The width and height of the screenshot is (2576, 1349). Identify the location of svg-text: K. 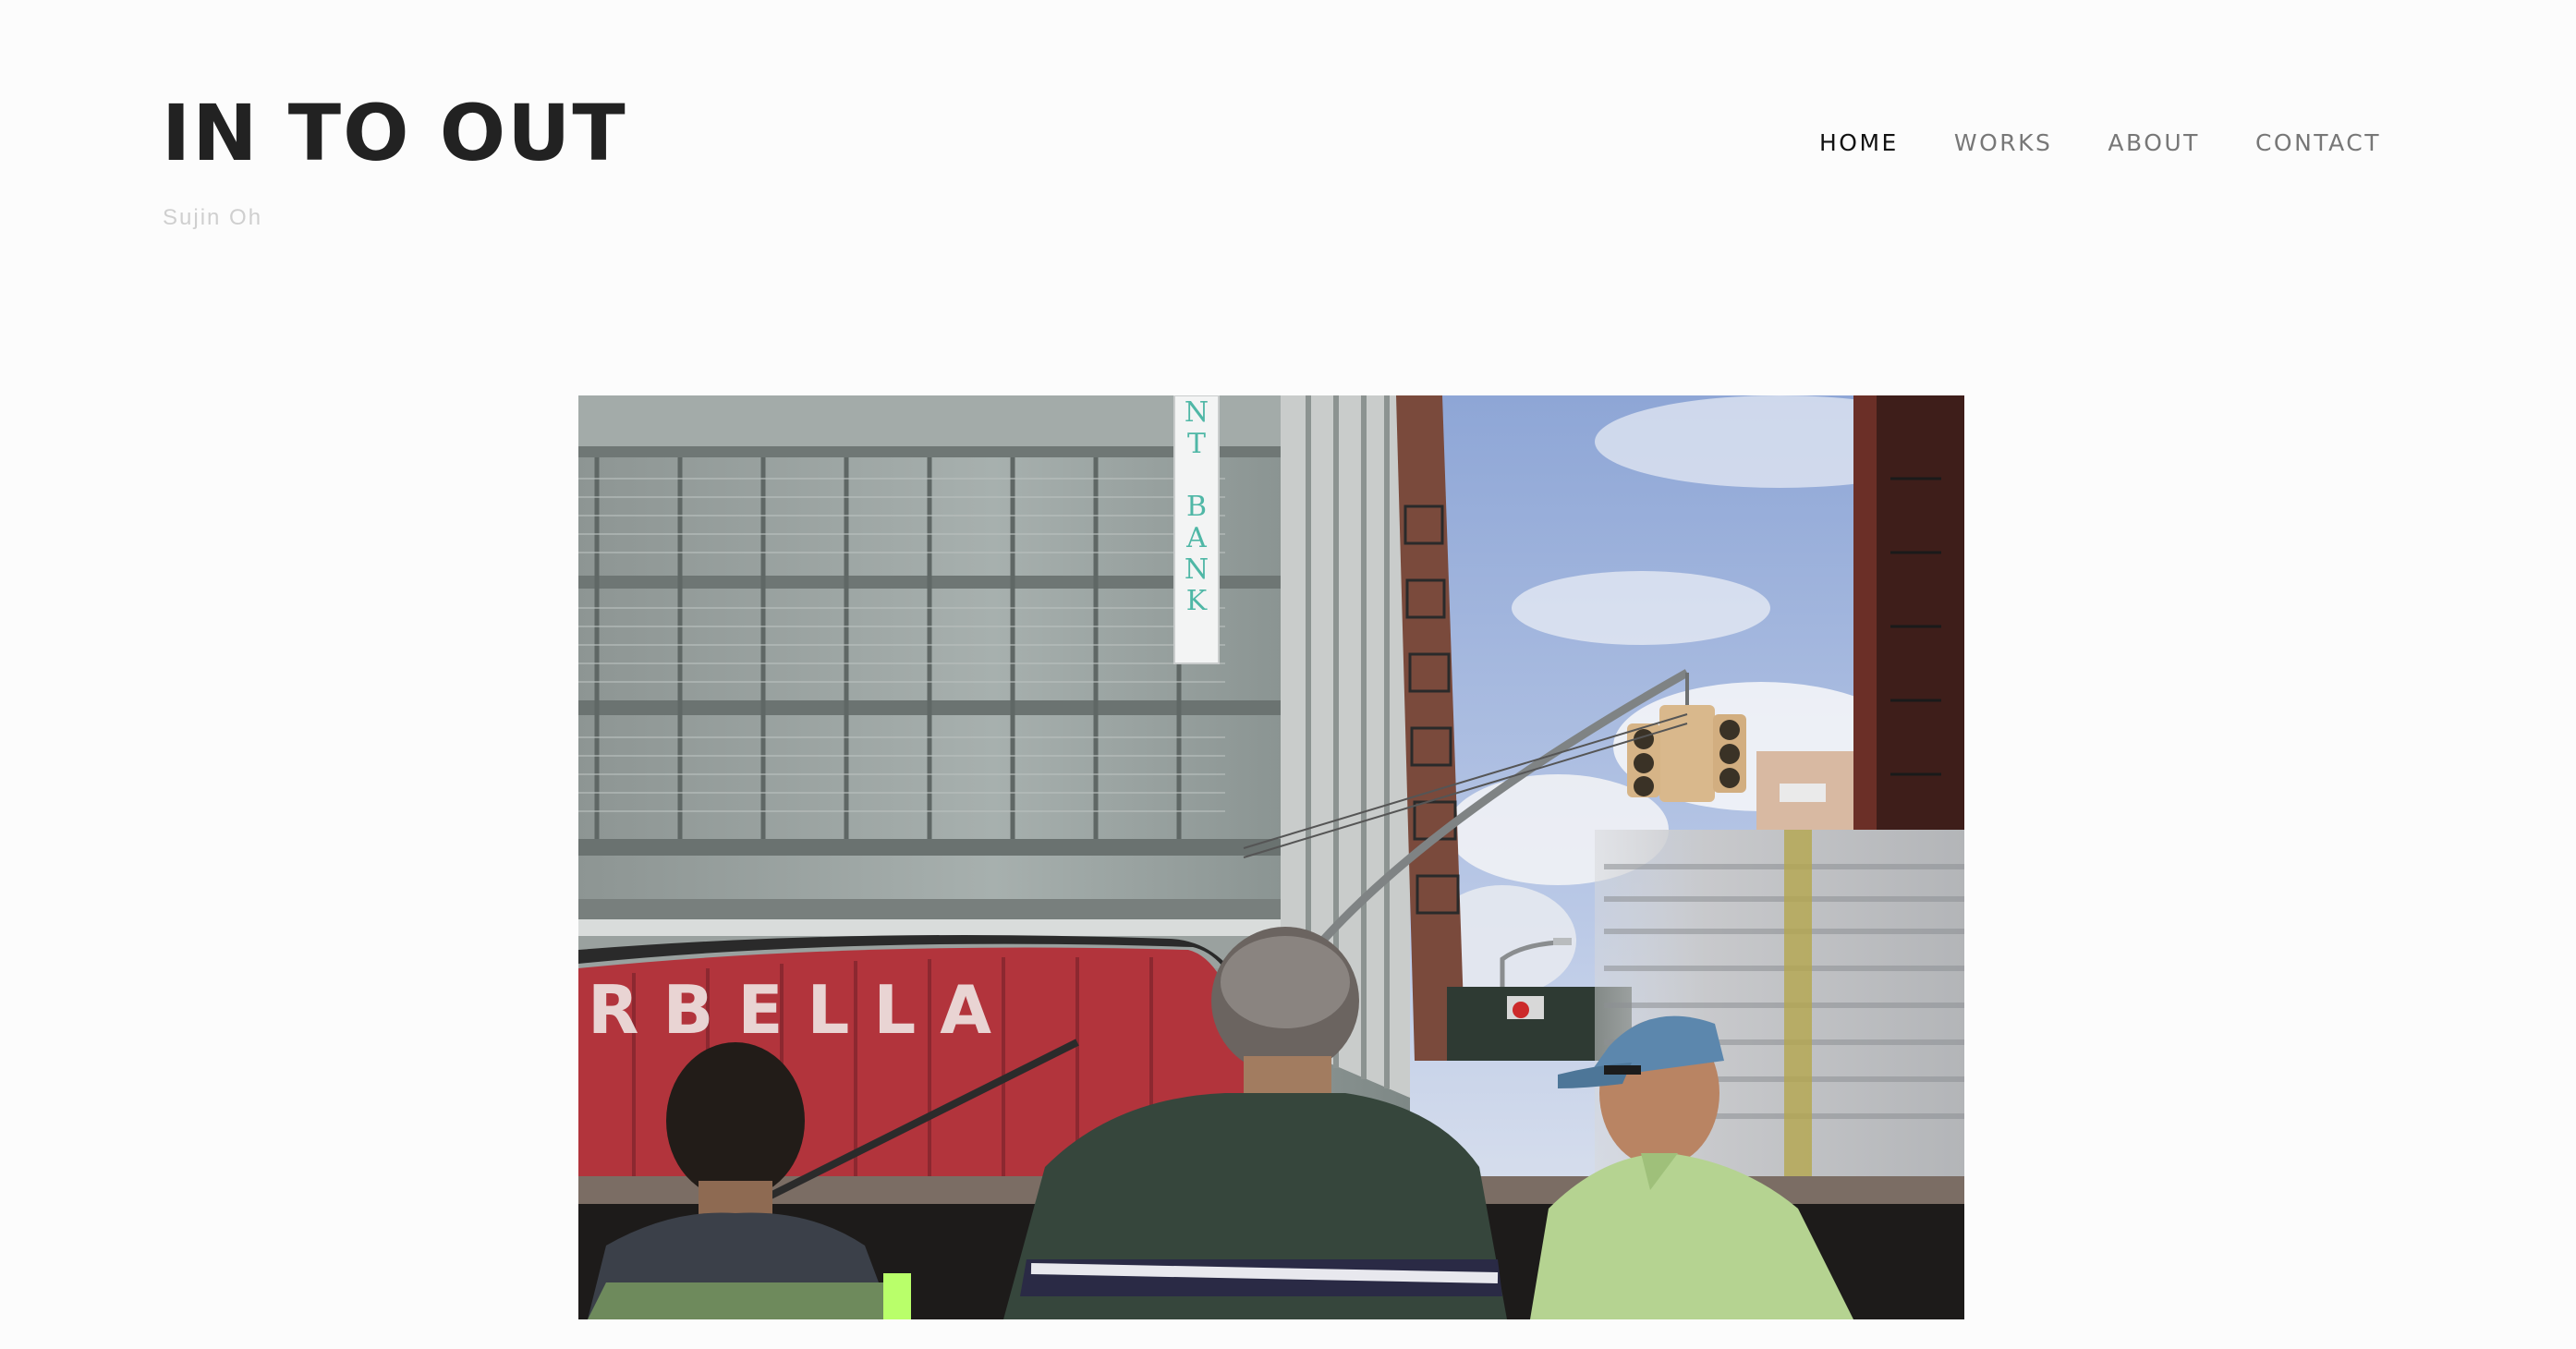
(1197, 601).